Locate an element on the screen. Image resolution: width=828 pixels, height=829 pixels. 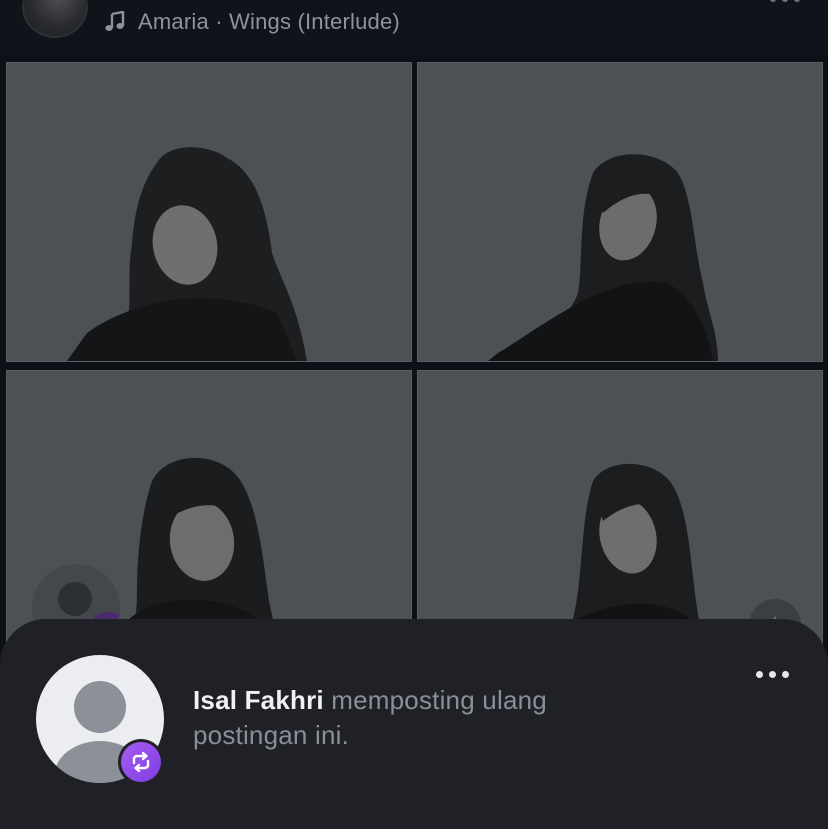
post-header: Amaria · Wings (Interlude) is located at coordinates (414, 28).